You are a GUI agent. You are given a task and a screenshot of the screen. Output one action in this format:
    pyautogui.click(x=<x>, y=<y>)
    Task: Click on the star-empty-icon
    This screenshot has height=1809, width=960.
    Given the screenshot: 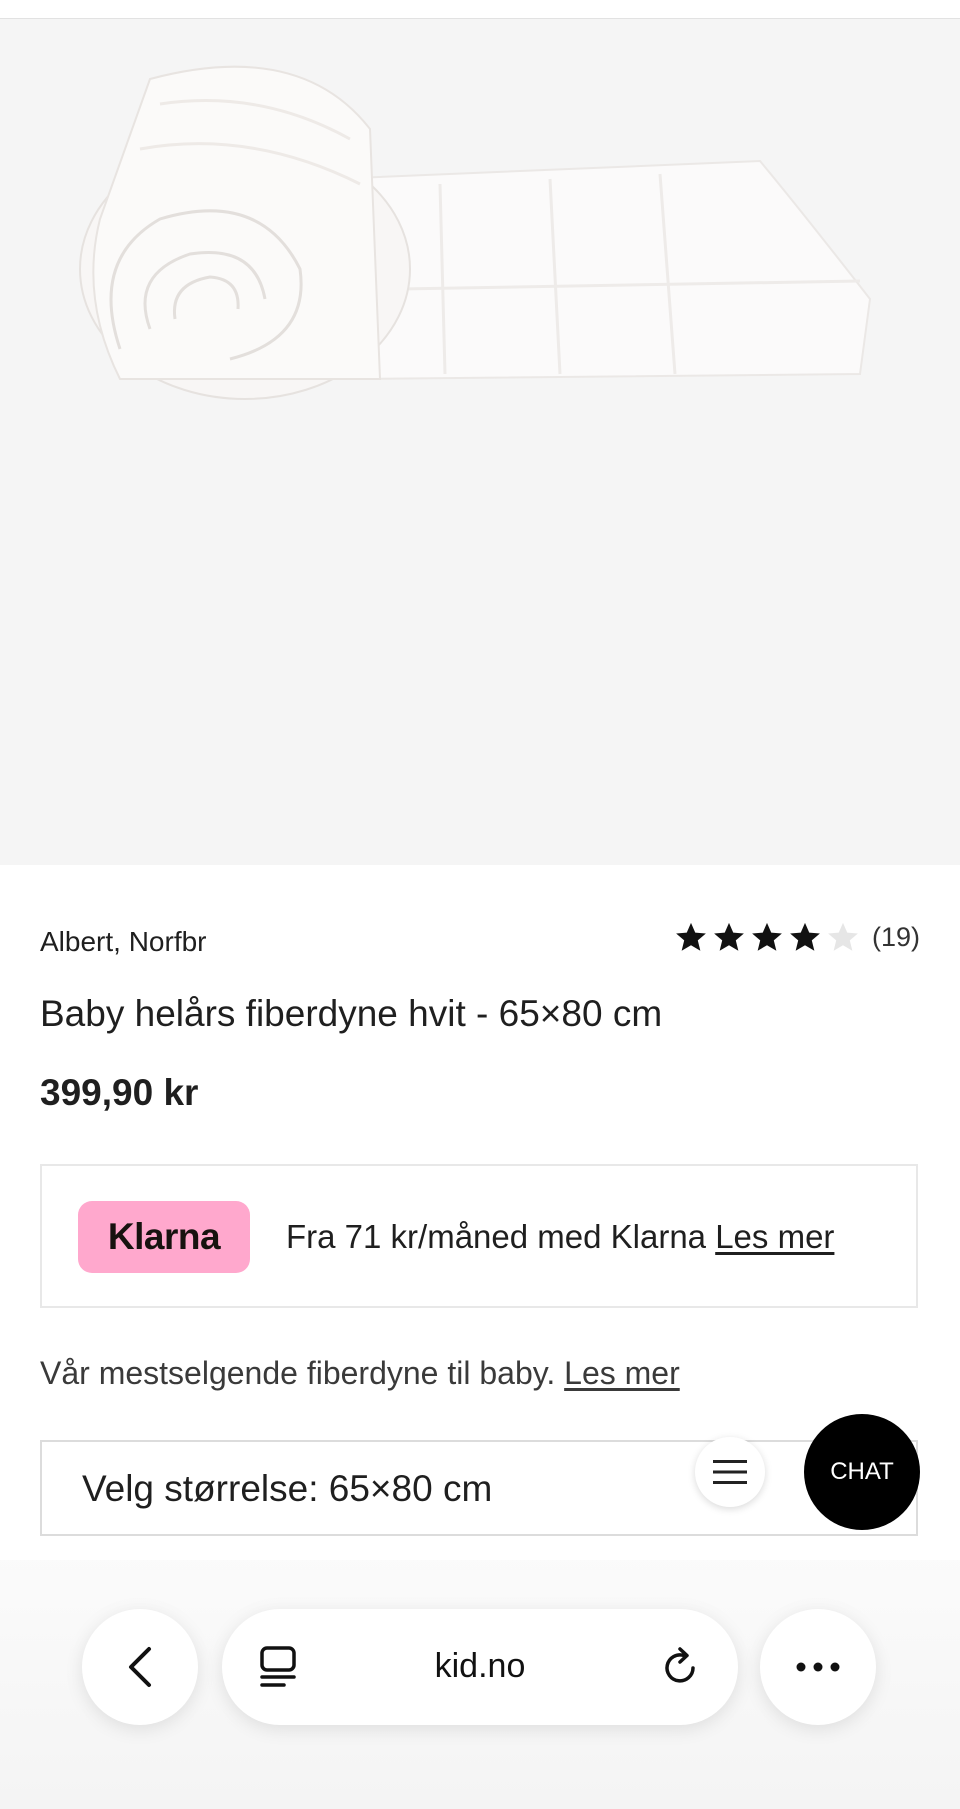 What is the action you would take?
    pyautogui.click(x=843, y=936)
    